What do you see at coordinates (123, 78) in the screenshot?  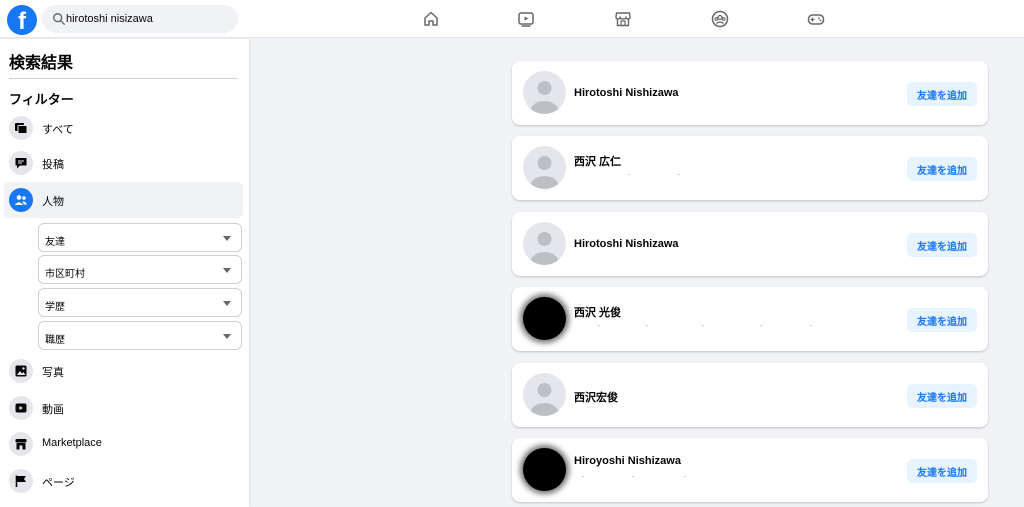 I see `sidebar-divider` at bounding box center [123, 78].